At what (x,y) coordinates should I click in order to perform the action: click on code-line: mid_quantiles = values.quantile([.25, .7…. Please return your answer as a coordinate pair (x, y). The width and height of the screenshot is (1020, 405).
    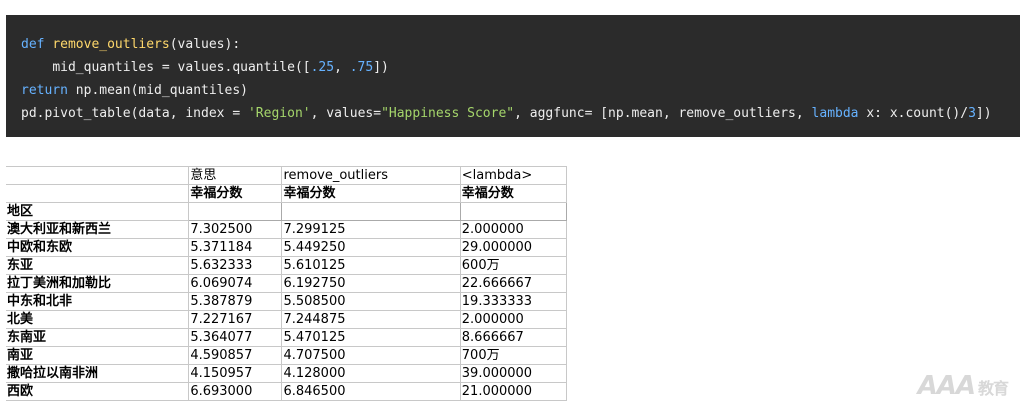
    Looking at the image, I should click on (520, 67).